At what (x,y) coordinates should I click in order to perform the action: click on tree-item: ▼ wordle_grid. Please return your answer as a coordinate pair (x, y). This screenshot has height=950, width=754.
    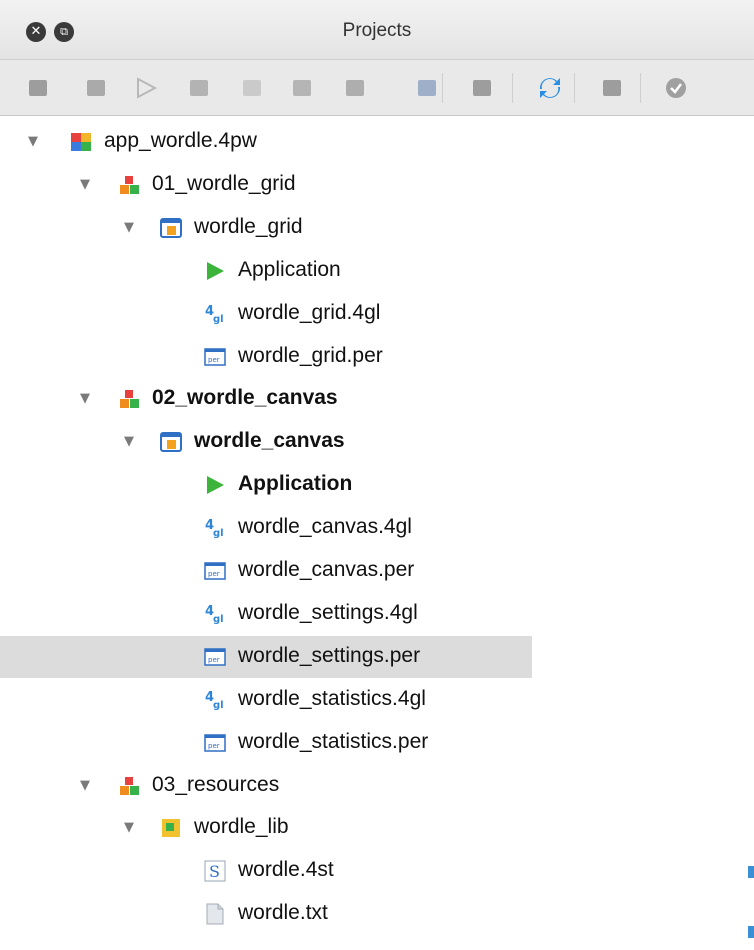
    Looking at the image, I should click on (266, 228).